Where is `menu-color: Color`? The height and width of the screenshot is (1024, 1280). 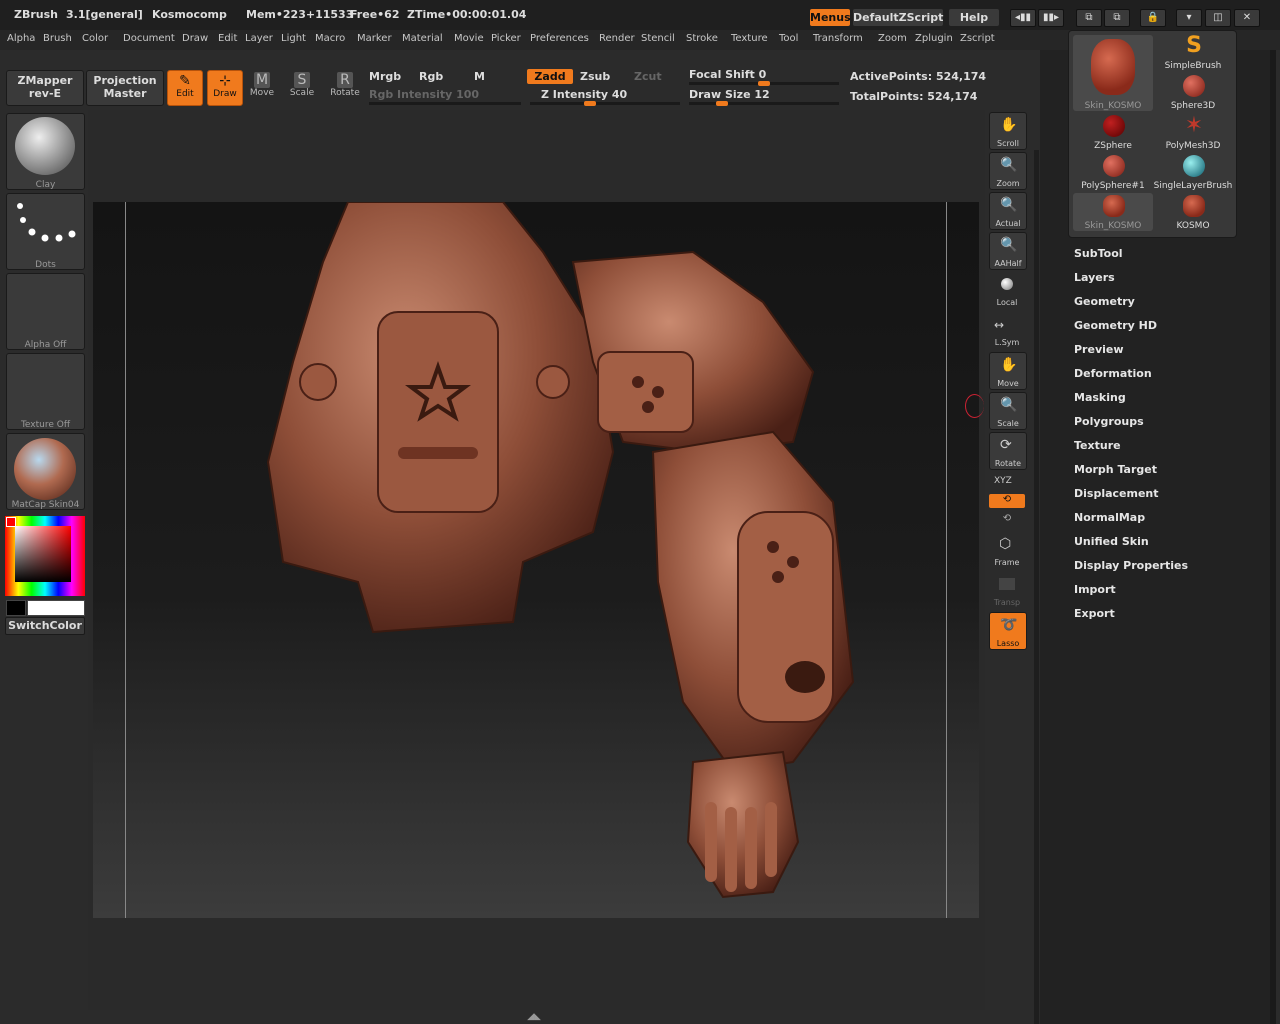
menu-color: Color is located at coordinates (95, 38).